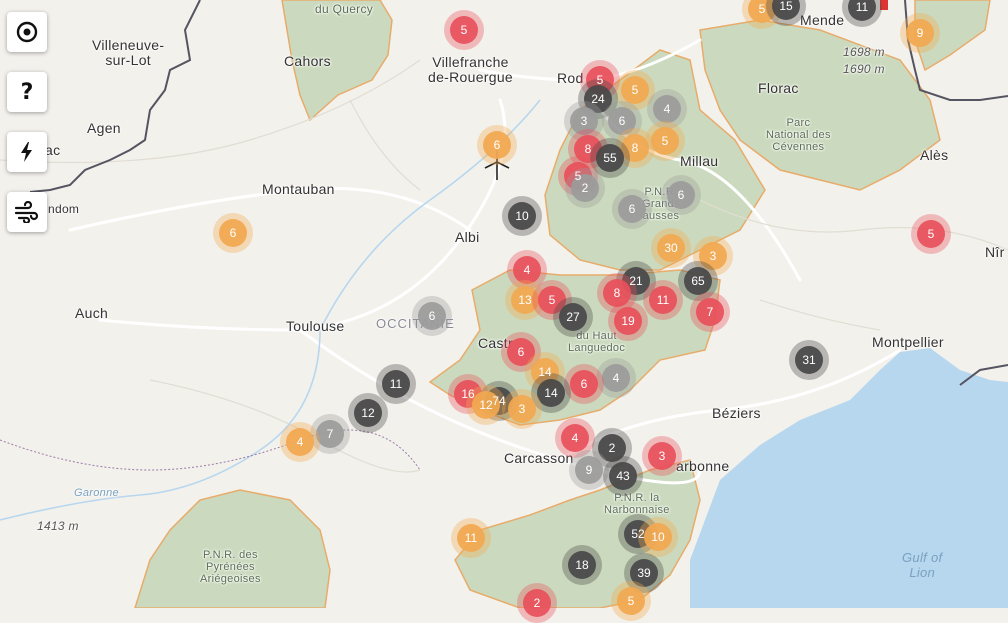 The image size is (1008, 623). Describe the element at coordinates (822, 20) in the screenshot. I see `place-mende: Mende` at that location.